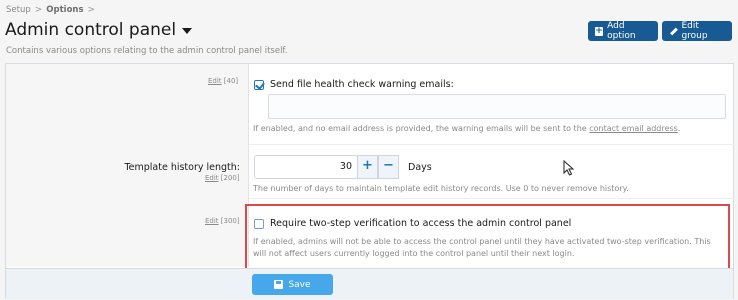 This screenshot has height=300, width=738. Describe the element at coordinates (231, 81) in the screenshot. I see `display-order: [40]` at that location.